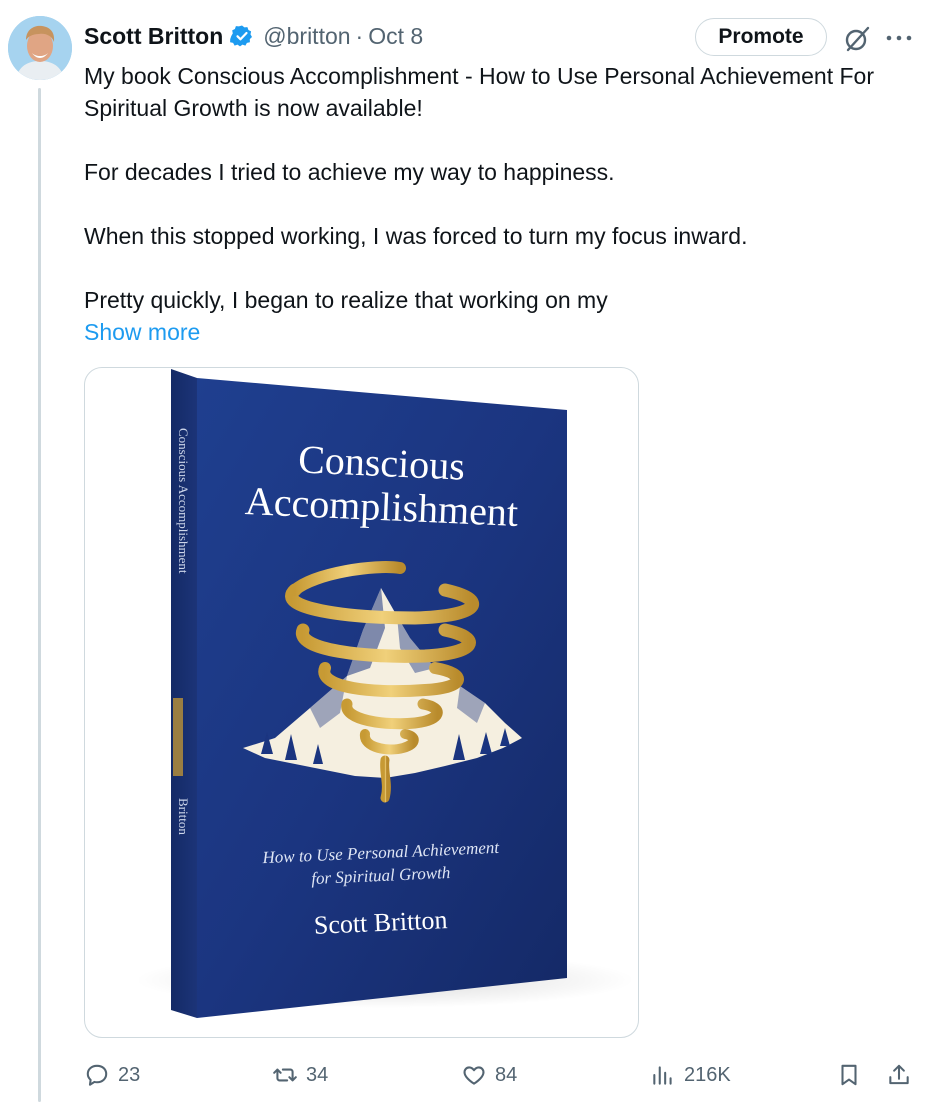  Describe the element at coordinates (183, 816) in the screenshot. I see `spine-author: Britton` at that location.